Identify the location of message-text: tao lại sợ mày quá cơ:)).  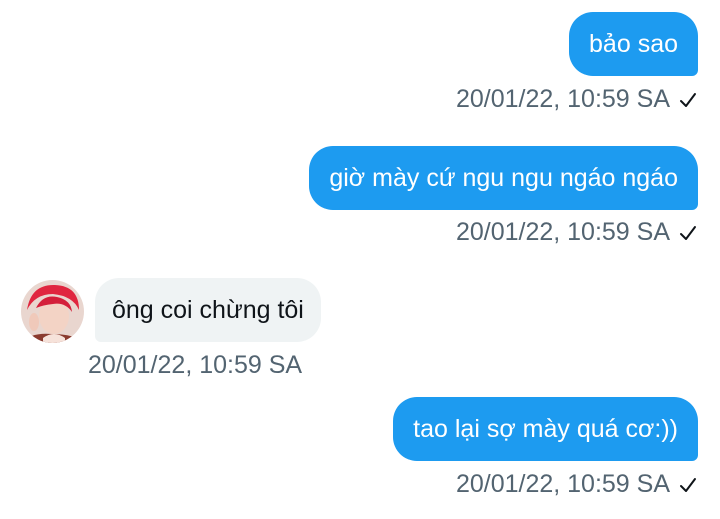
(545, 428).